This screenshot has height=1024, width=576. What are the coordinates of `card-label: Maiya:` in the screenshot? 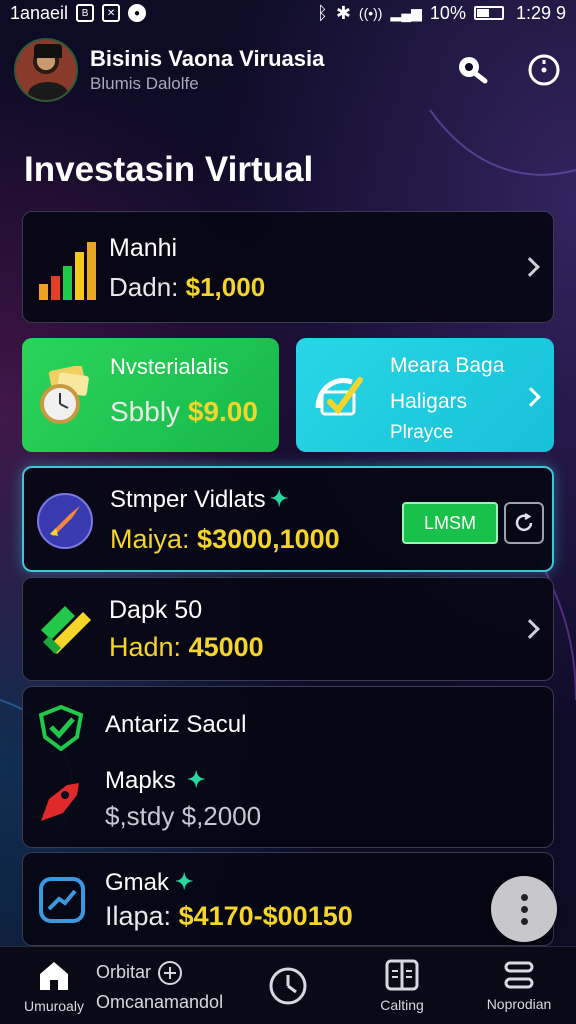 It's located at (150, 539).